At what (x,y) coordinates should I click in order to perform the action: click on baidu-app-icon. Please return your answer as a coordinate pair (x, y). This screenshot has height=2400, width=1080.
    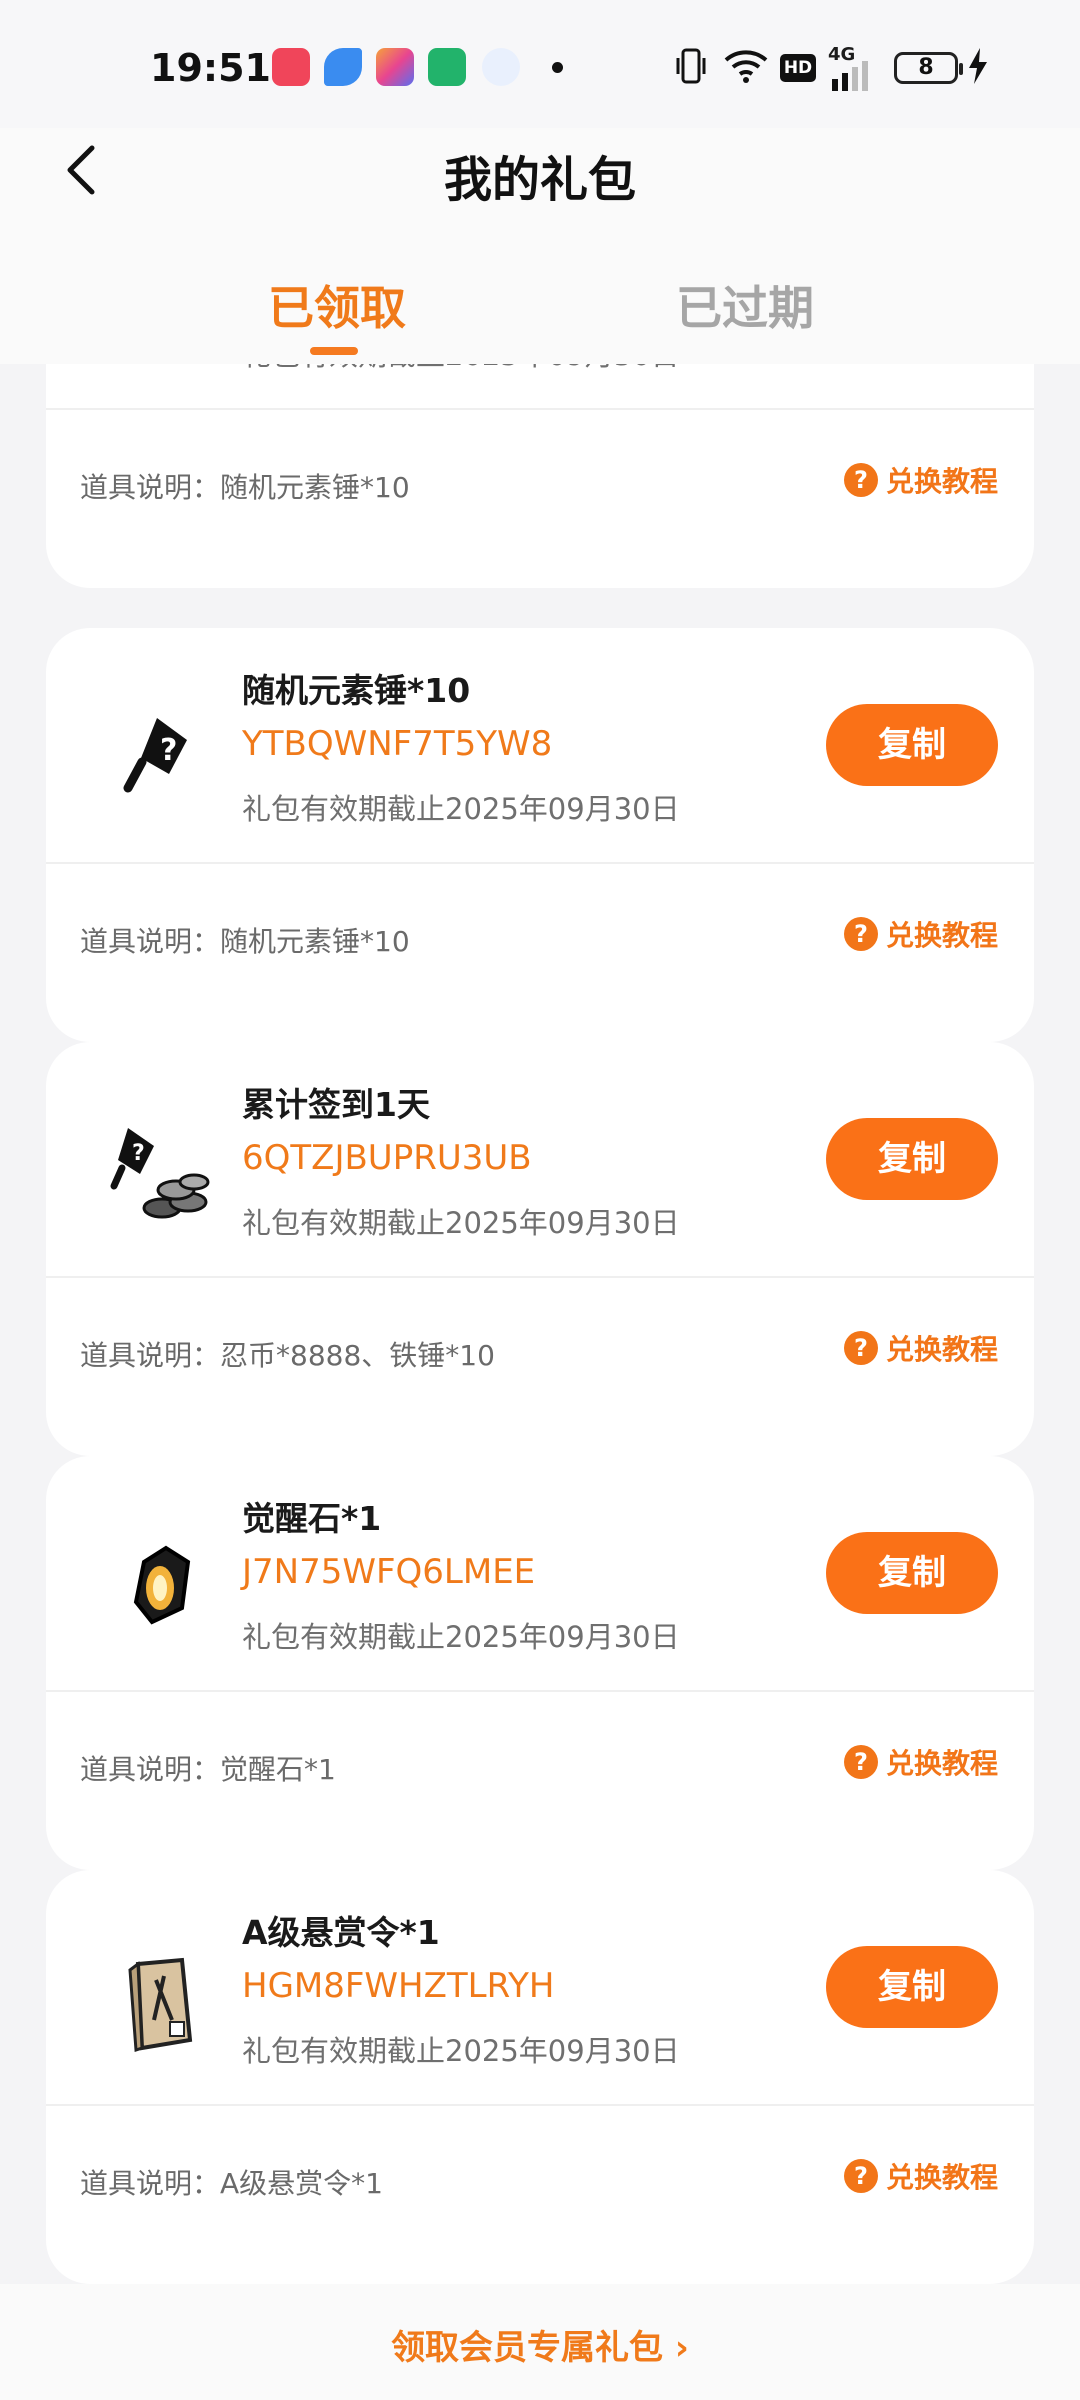
    Looking at the image, I should click on (501, 67).